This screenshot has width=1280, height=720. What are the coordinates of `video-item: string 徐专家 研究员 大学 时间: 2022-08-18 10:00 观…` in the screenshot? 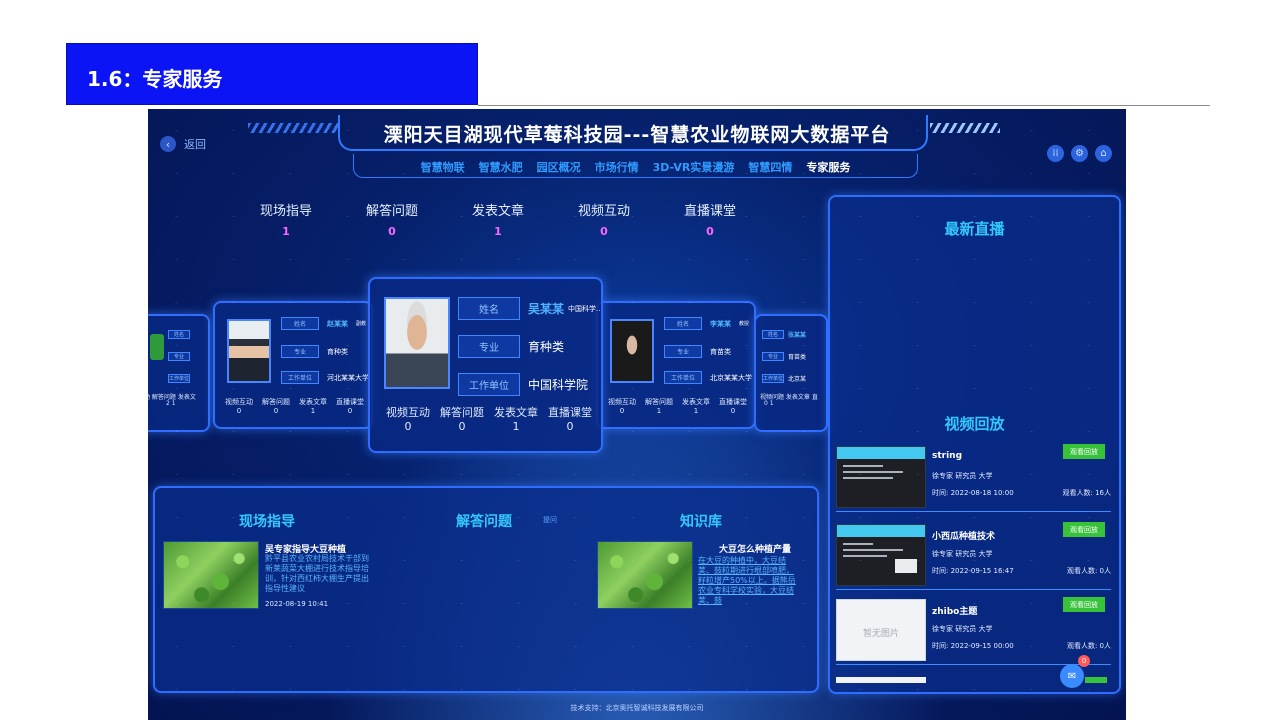 It's located at (973, 477).